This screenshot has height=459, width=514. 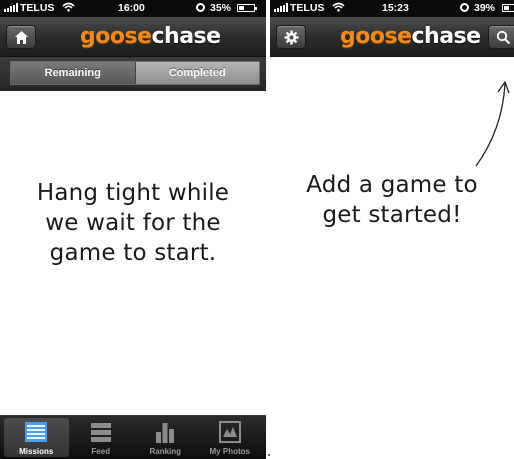 I want to click on missions-list-icon, so click(x=36, y=432).